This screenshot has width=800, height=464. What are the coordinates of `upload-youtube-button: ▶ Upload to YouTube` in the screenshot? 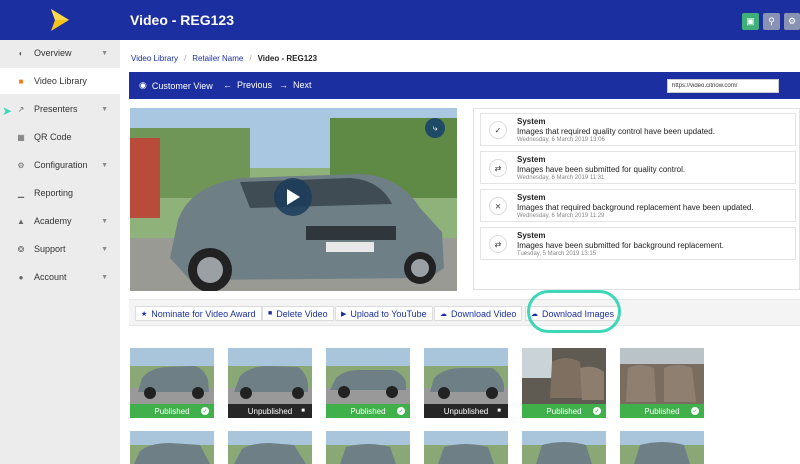 It's located at (384, 313).